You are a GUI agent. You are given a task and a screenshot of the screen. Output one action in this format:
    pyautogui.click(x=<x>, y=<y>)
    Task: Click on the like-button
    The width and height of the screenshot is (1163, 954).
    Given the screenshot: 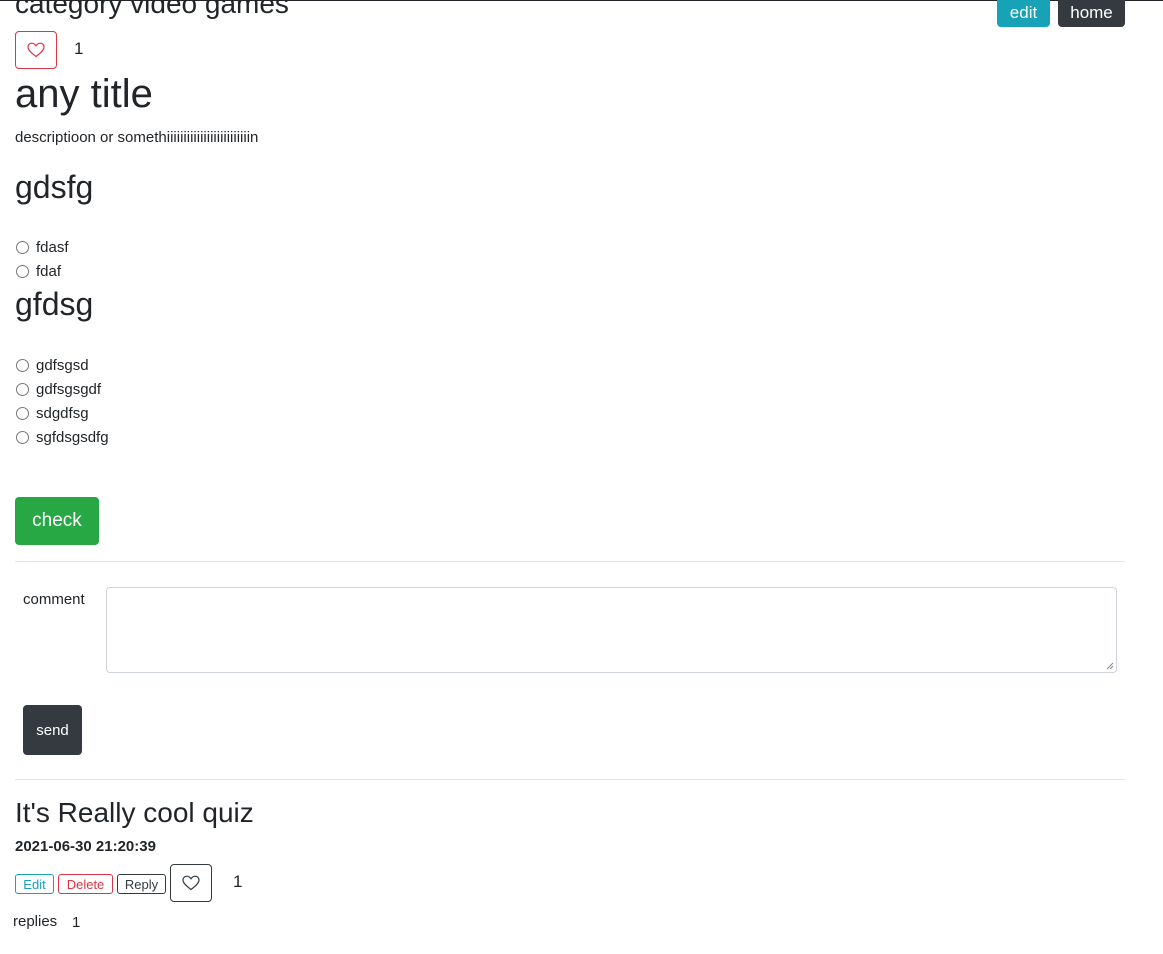 What is the action you would take?
    pyautogui.click(x=36, y=50)
    